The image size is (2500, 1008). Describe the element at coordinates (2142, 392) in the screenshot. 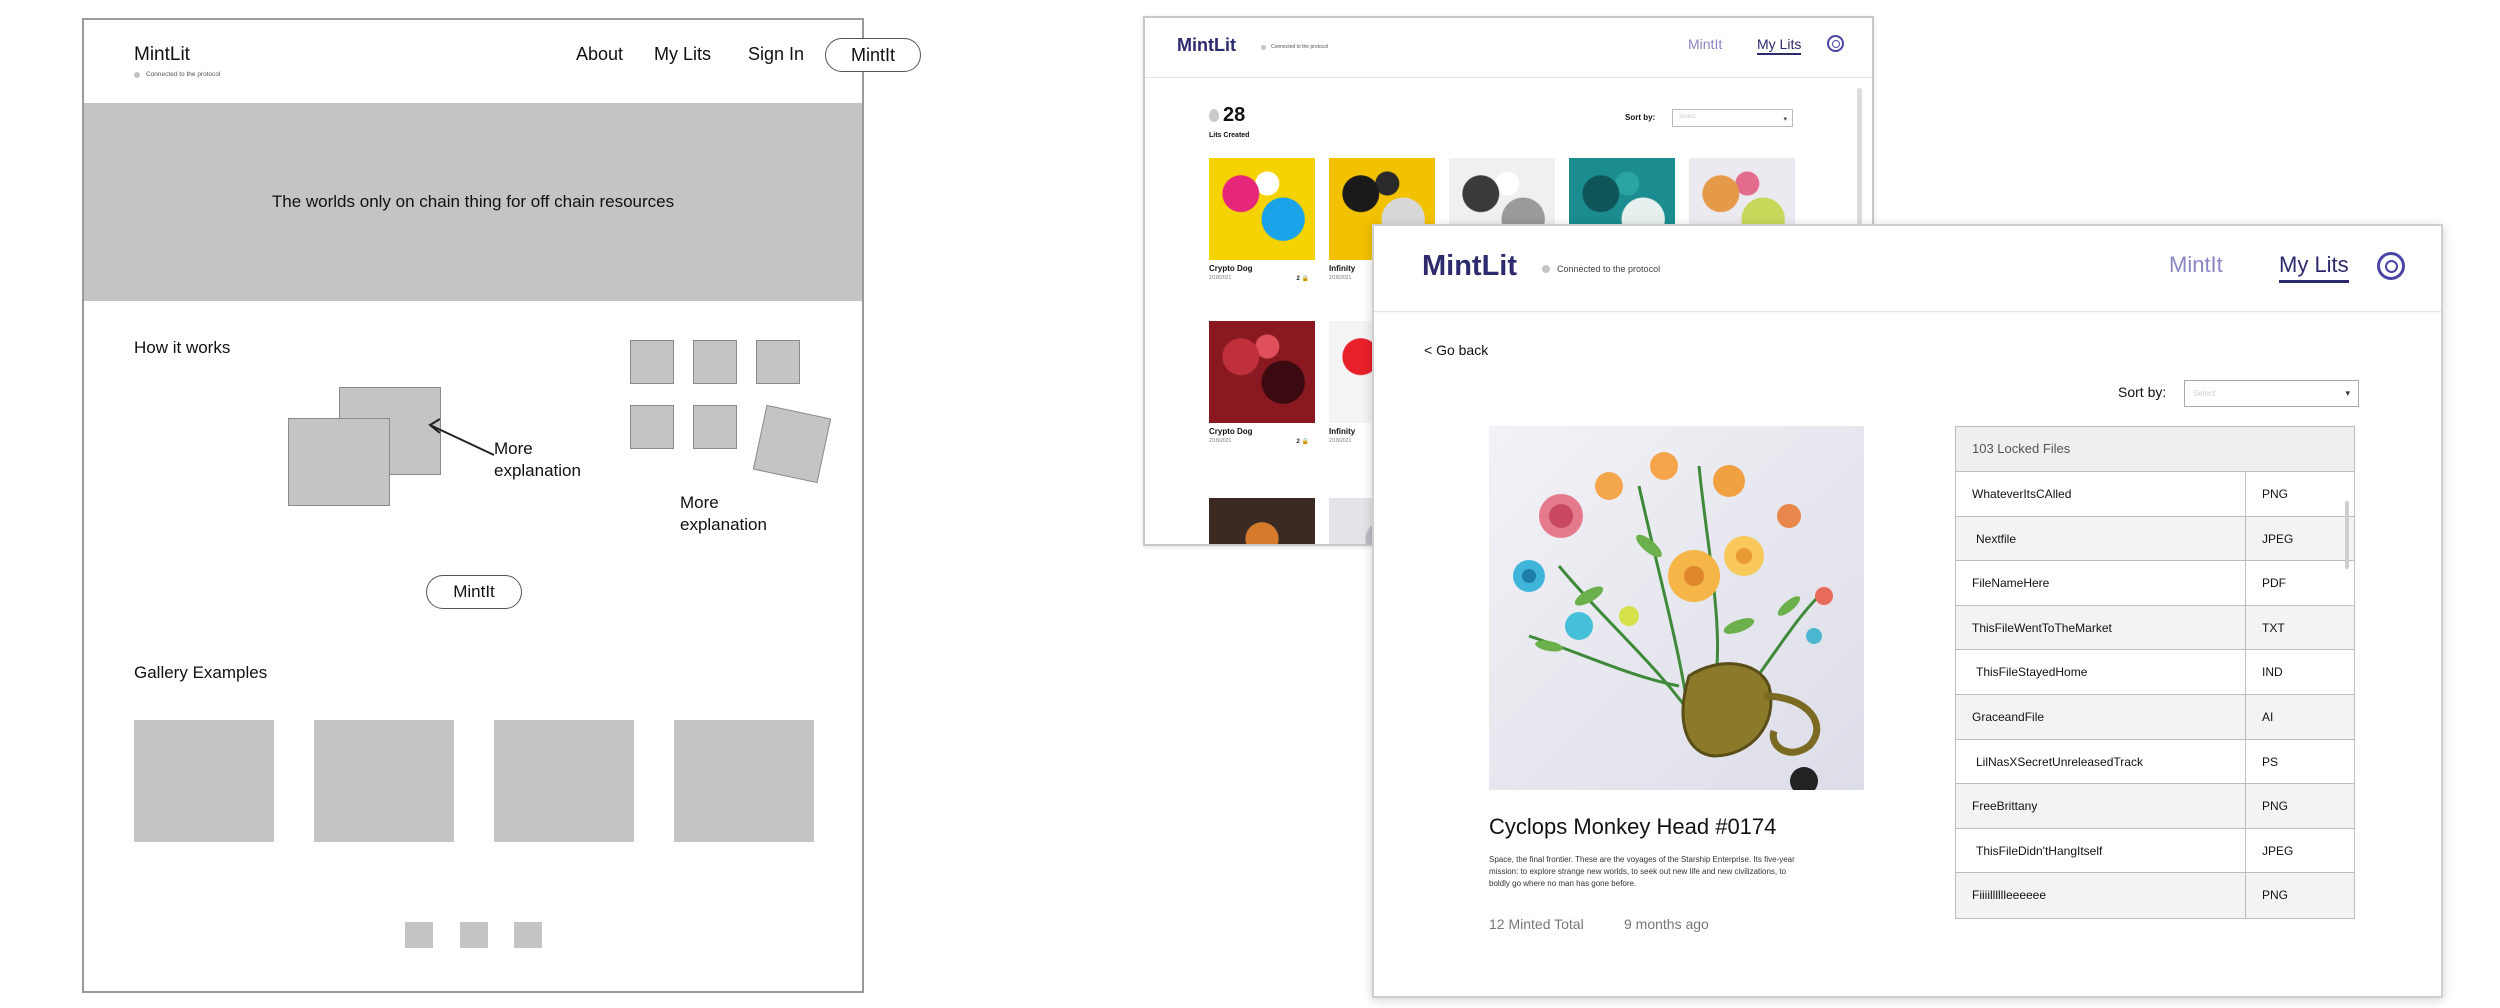

I see `sort-by-label: Sort by:` at that location.